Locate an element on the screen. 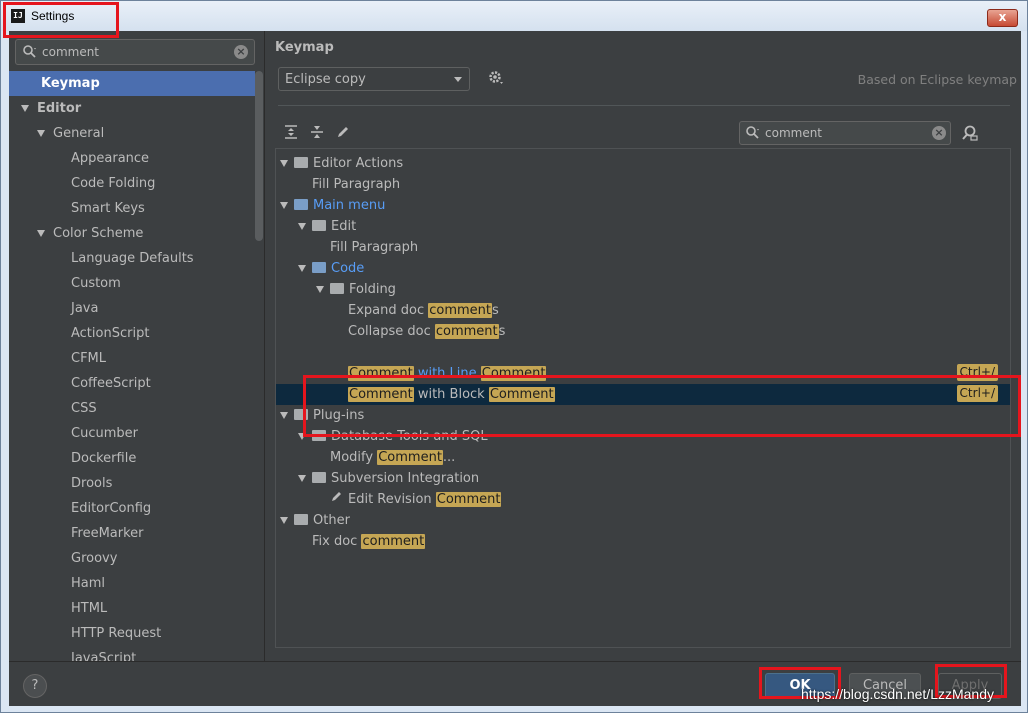 The image size is (1028, 713). sidebar-item-label: Haml is located at coordinates (88, 583).